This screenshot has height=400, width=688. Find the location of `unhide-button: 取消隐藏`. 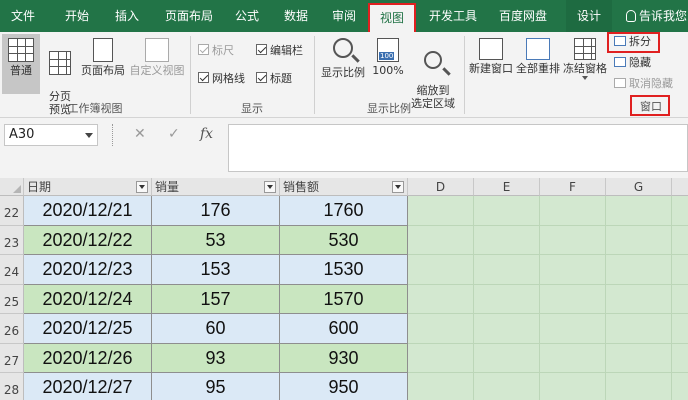

unhide-button: 取消隐藏 is located at coordinates (643, 84).